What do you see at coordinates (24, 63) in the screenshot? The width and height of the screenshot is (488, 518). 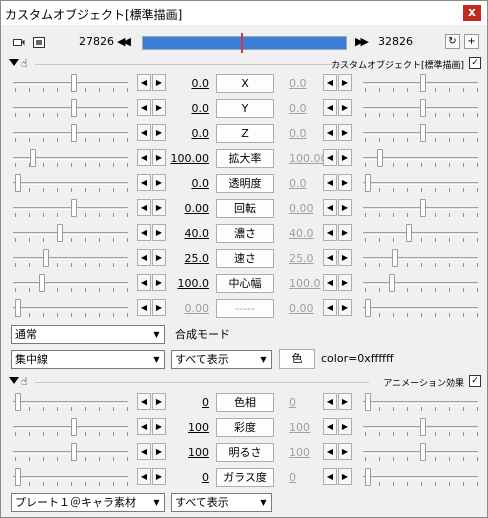 I see `hand-icon: ☝` at bounding box center [24, 63].